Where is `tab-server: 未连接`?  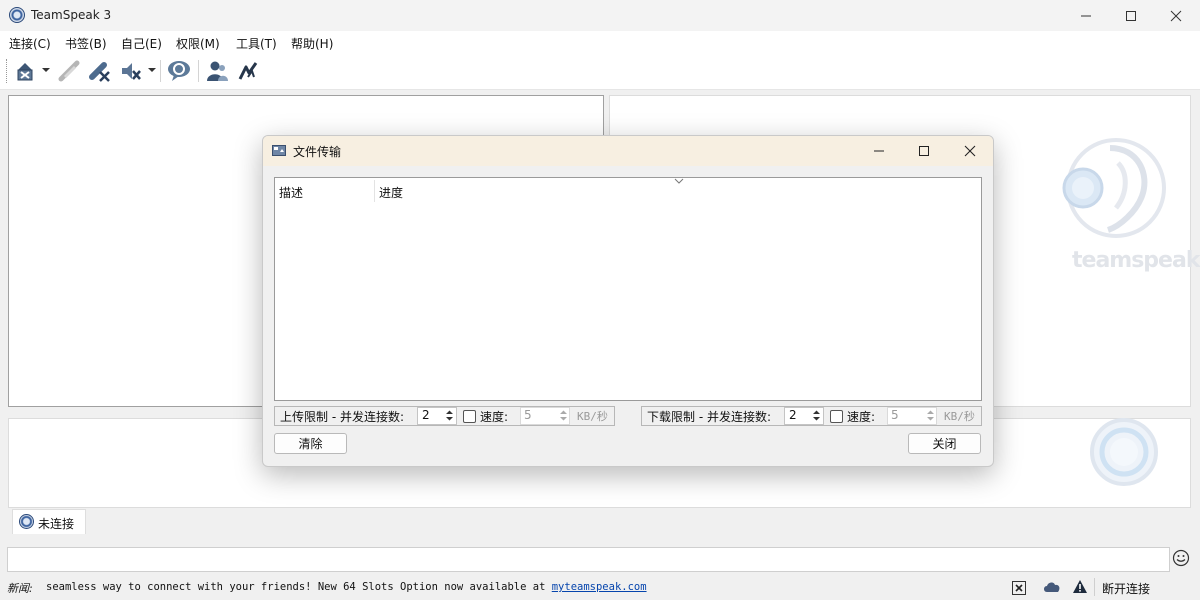 tab-server: 未连接 is located at coordinates (49, 521).